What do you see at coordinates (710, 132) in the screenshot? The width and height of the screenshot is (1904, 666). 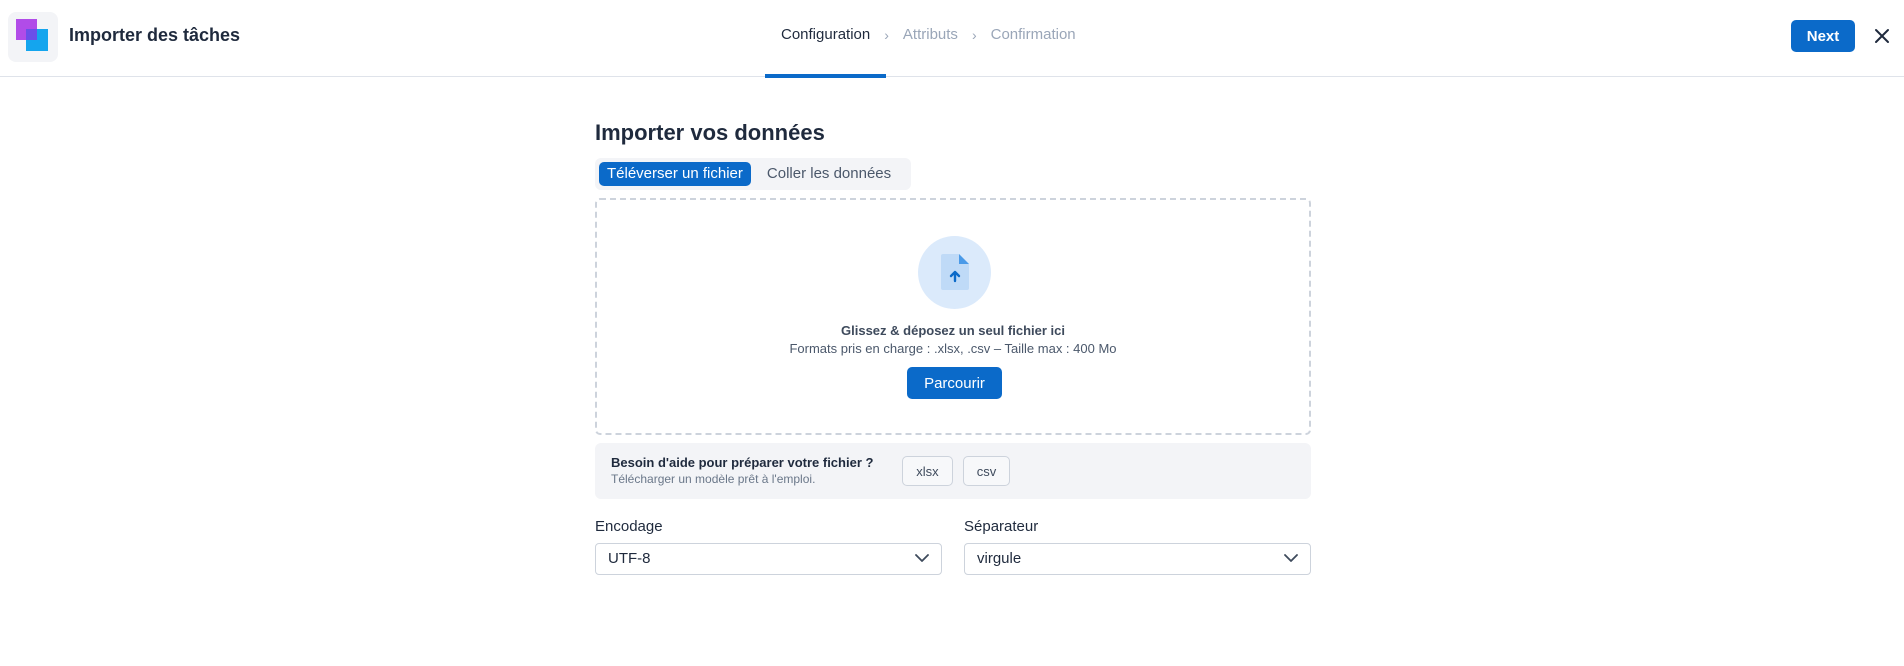 I see `page-title: Importer vos données` at bounding box center [710, 132].